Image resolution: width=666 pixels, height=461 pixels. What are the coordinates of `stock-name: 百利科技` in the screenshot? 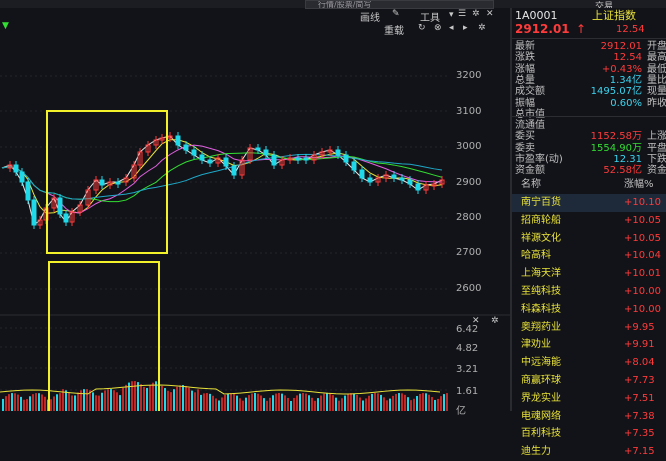 It's located at (541, 434).